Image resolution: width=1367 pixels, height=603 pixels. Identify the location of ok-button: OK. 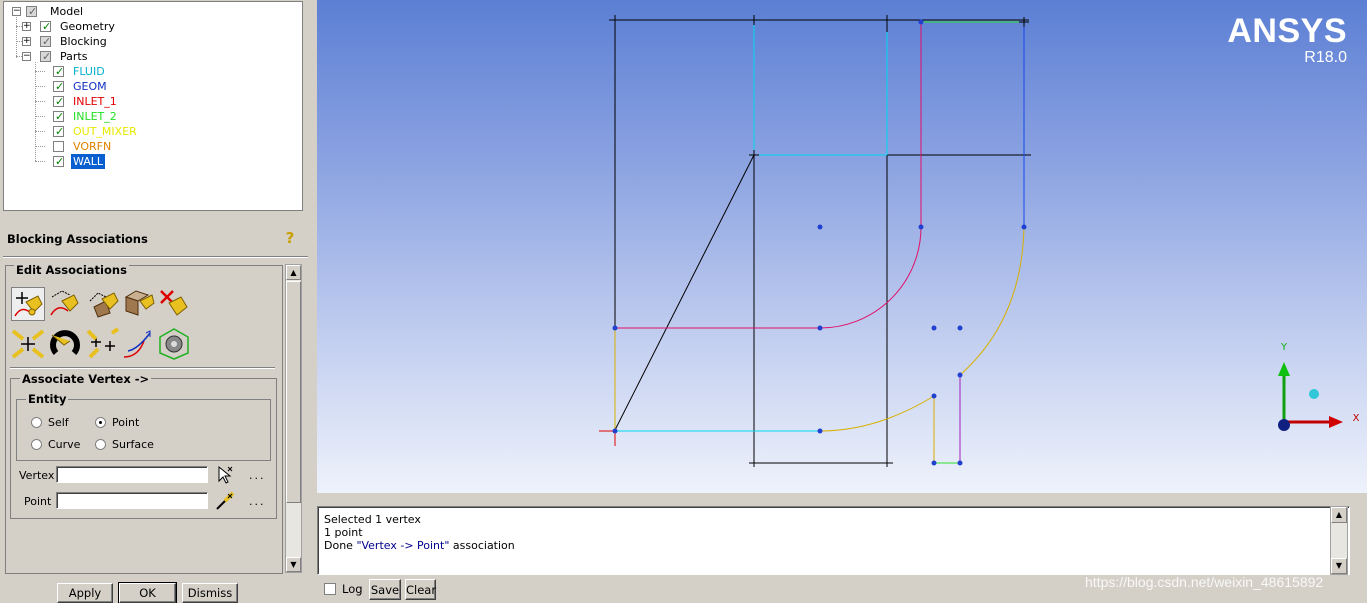
(147, 592).